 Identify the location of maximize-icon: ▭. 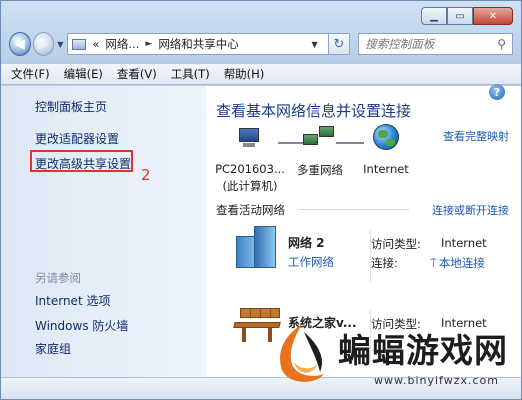
(460, 16).